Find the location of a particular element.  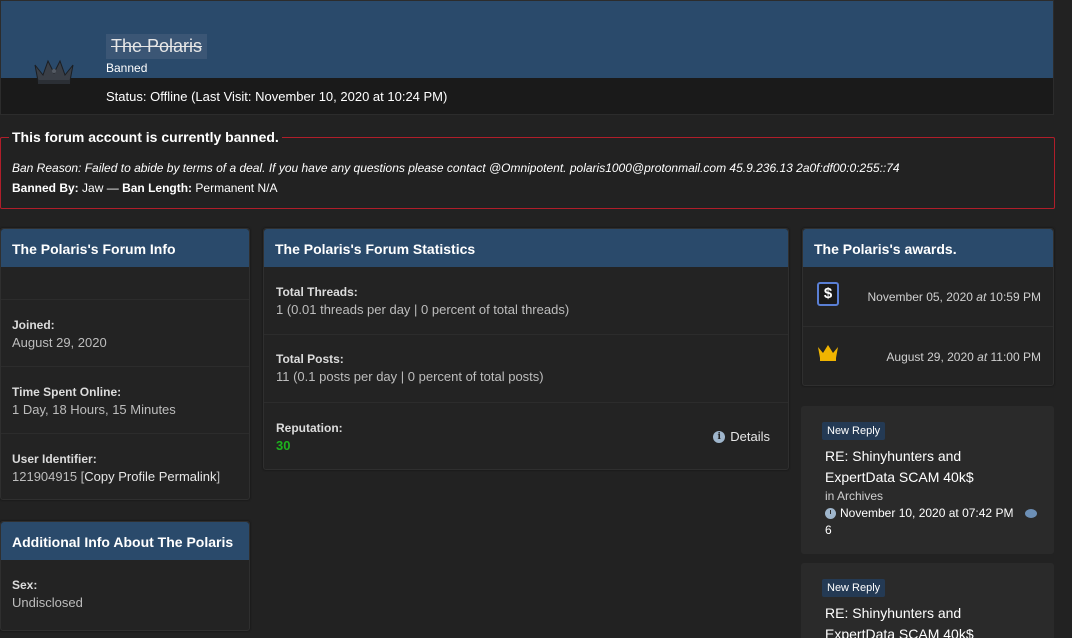

award-date-day: November 05, 2020 is located at coordinates (920, 297).